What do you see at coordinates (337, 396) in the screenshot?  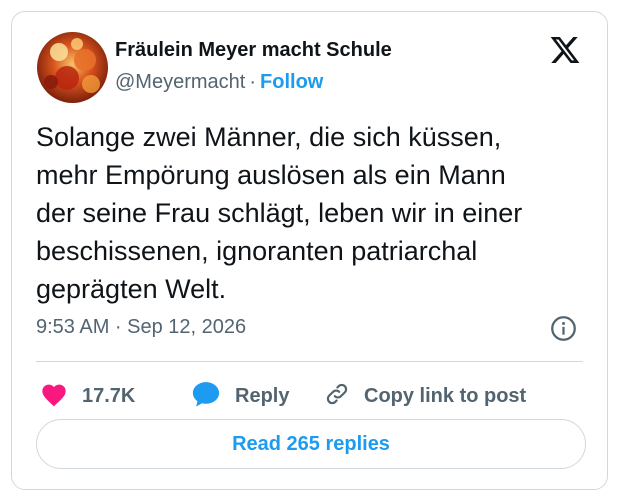 I see `link-icon` at bounding box center [337, 396].